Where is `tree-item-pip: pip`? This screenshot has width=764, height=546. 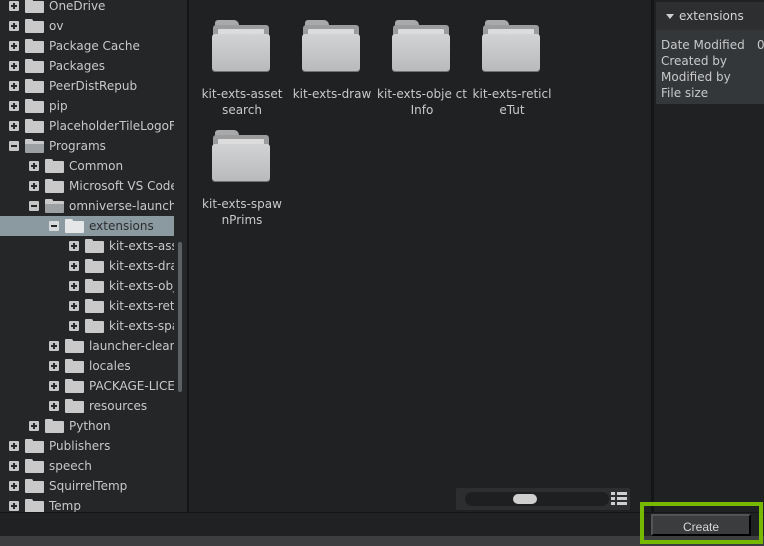
tree-item-pip: pip is located at coordinates (87, 106).